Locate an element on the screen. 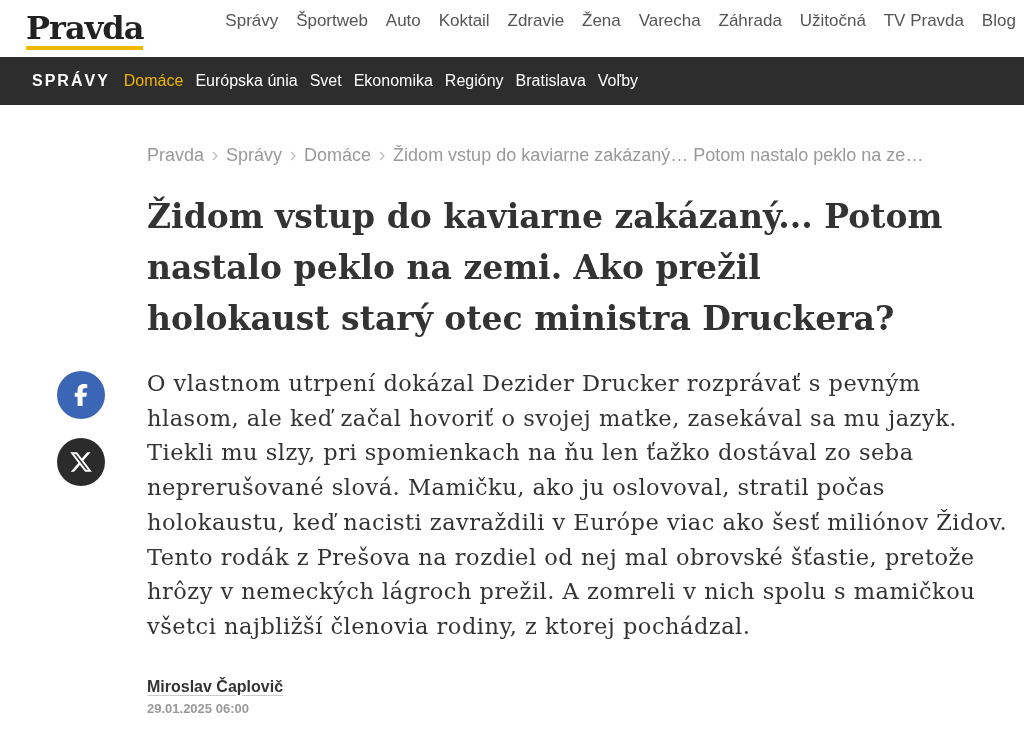  nav-link: Blog is located at coordinates (998, 20).